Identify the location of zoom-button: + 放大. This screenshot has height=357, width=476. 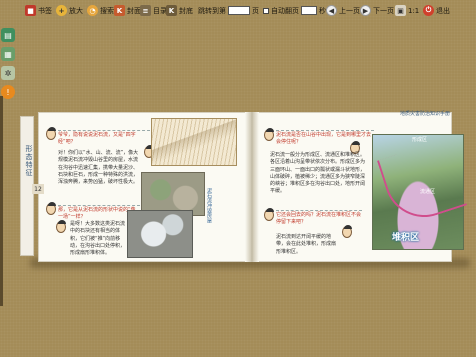
(69, 10).